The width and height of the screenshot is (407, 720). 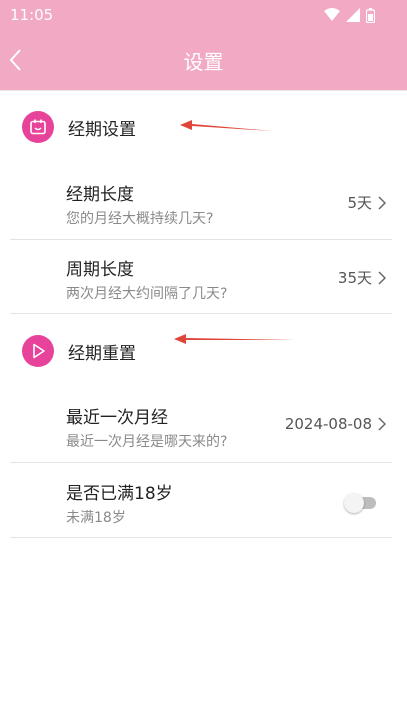 I want to click on section-header-period-settings: 经期设置, so click(x=79, y=127).